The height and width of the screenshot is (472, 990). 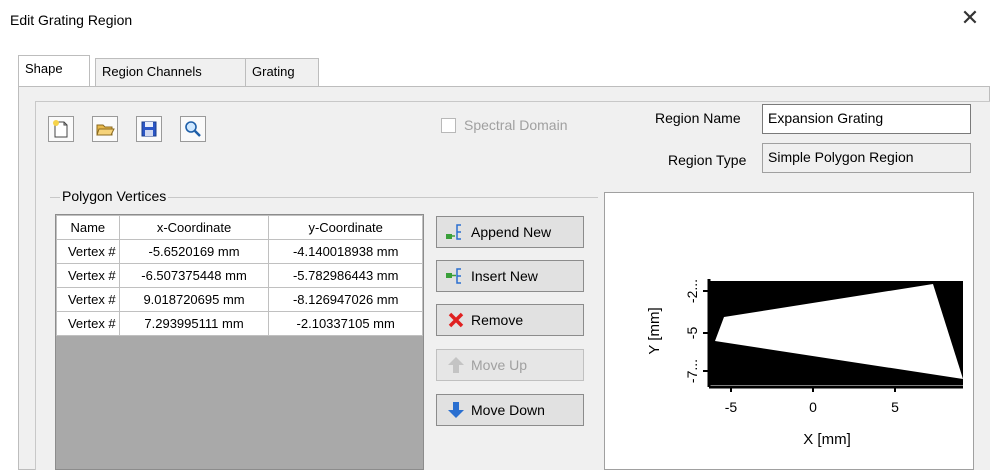 I want to click on new-file-icon, so click(x=60, y=129).